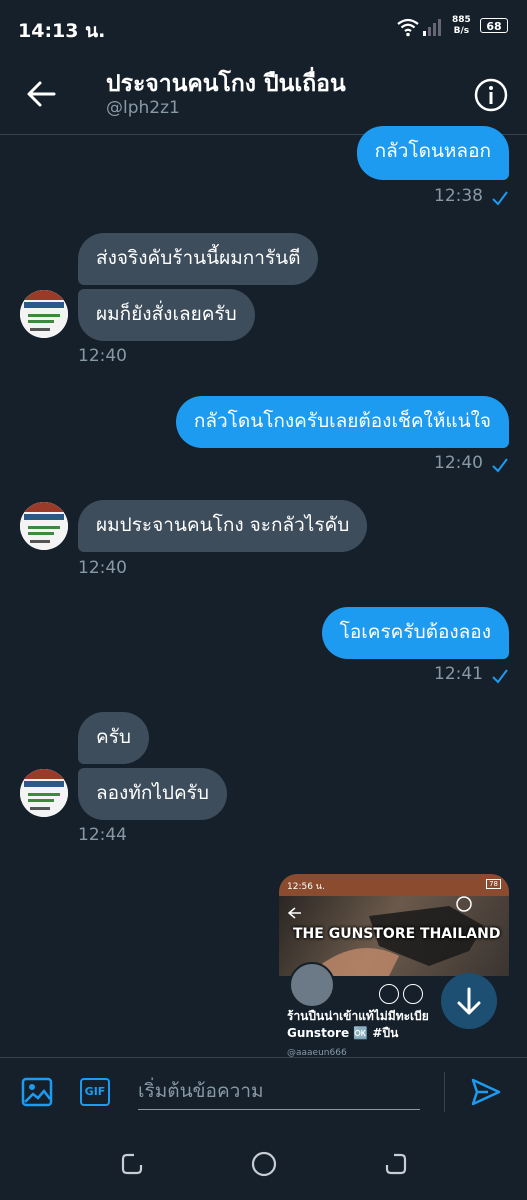 This screenshot has height=1200, width=527. Describe the element at coordinates (461, 25) in the screenshot. I see `network-speed: 885 B/s` at that location.